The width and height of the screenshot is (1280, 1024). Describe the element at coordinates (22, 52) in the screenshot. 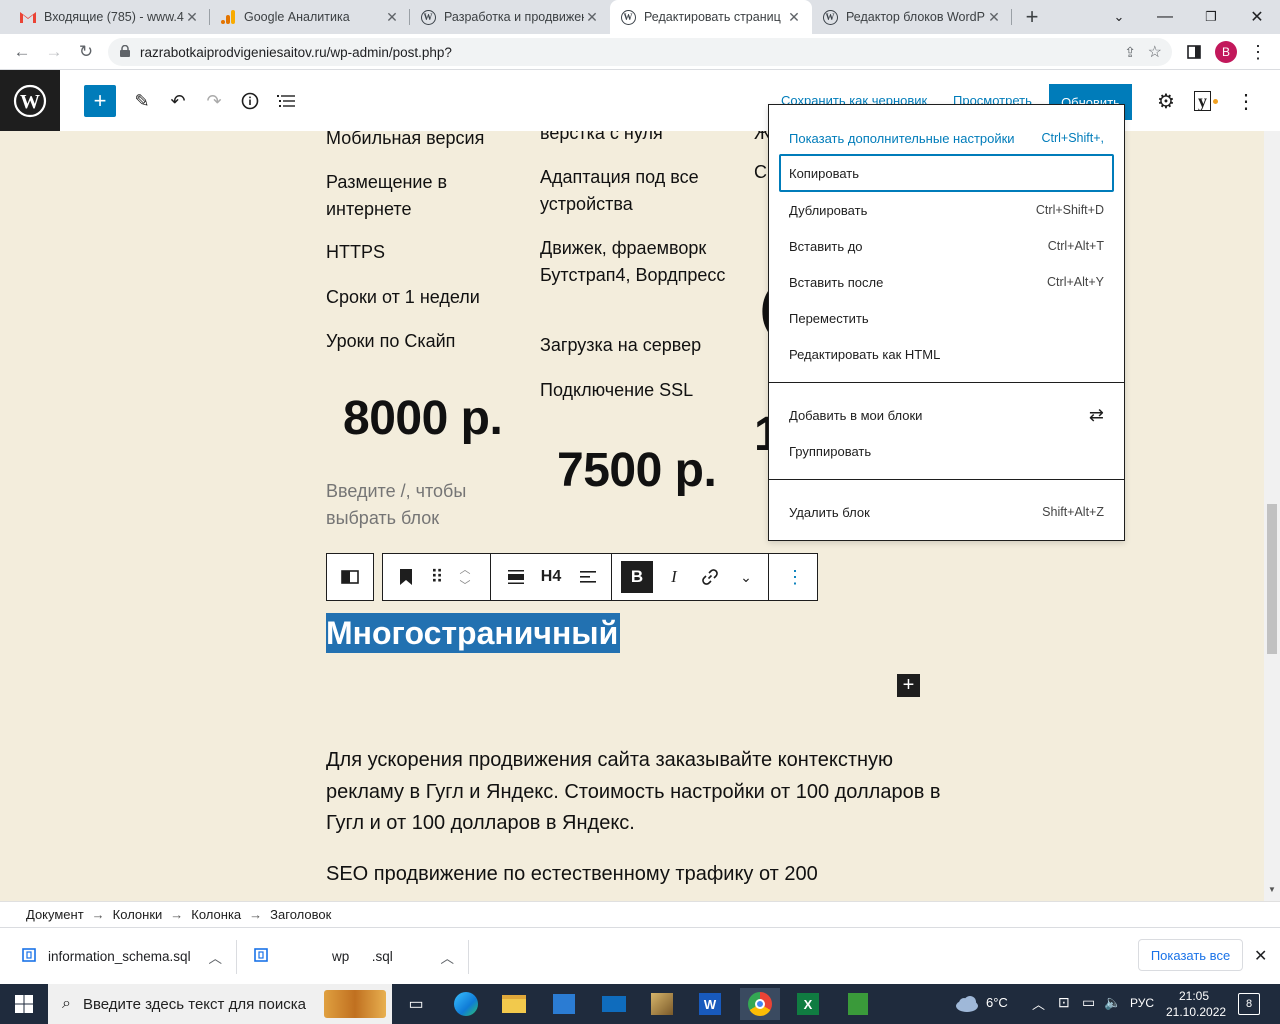

I see `back-button: ←` at that location.